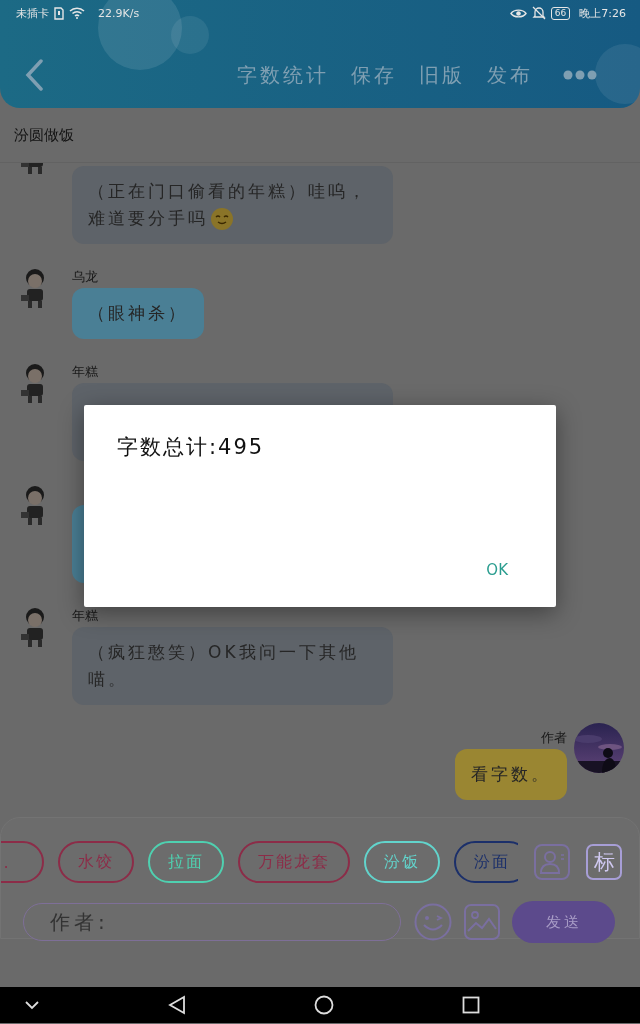 The height and width of the screenshot is (1024, 640). I want to click on chevron-down-icon, so click(32, 1005).